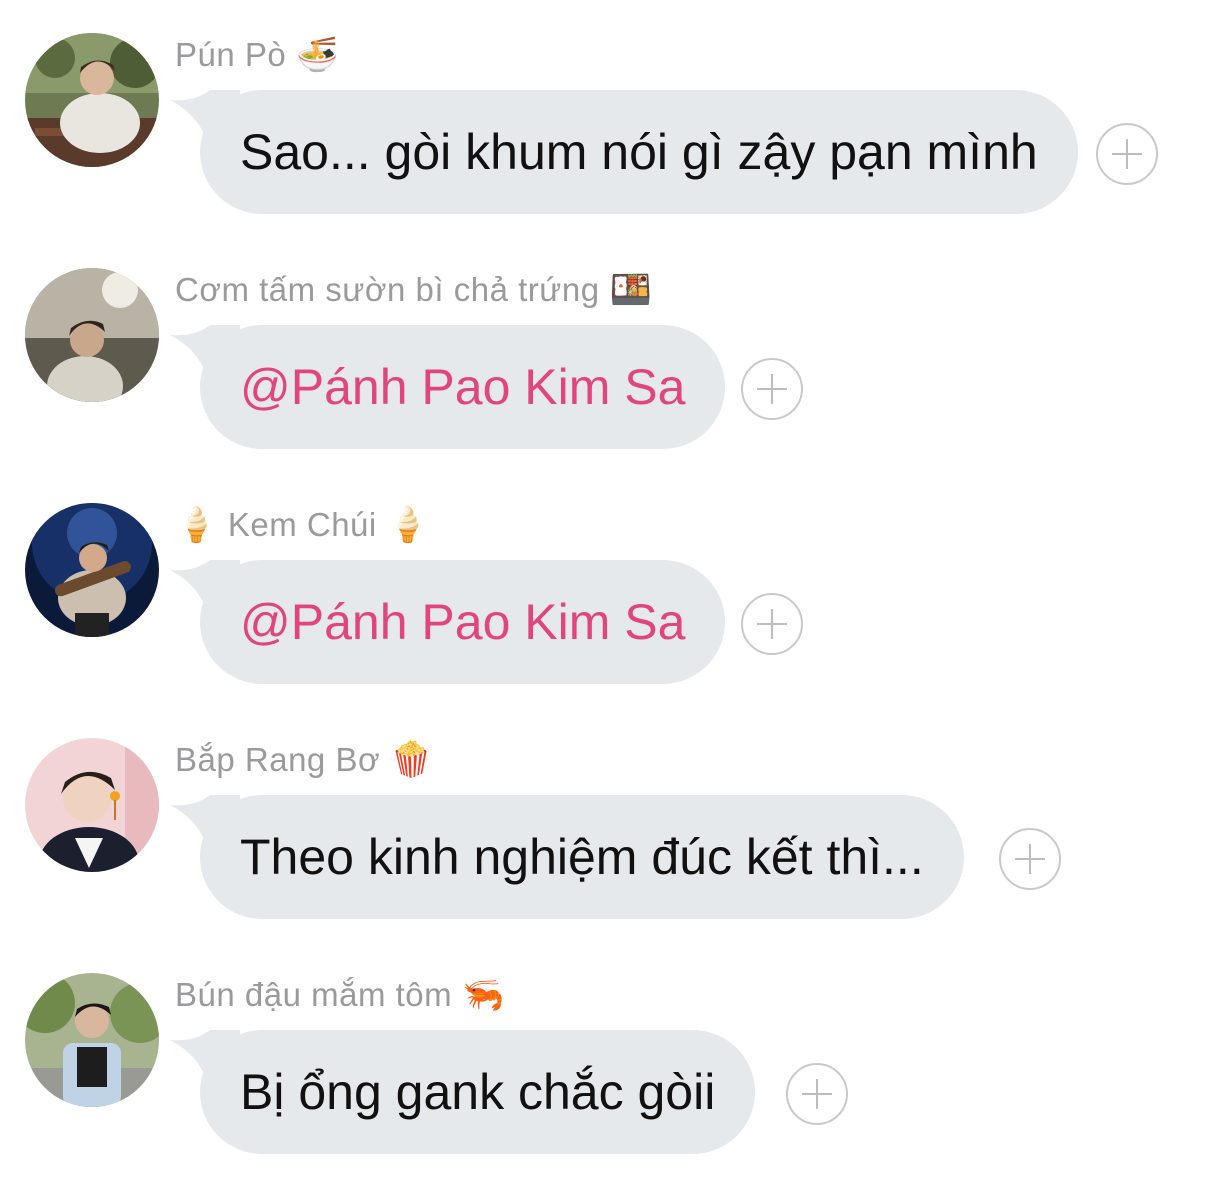 Image resolution: width=1205 pixels, height=1177 pixels. I want to click on shrimp-emoji-icon: 🦐, so click(483, 995).